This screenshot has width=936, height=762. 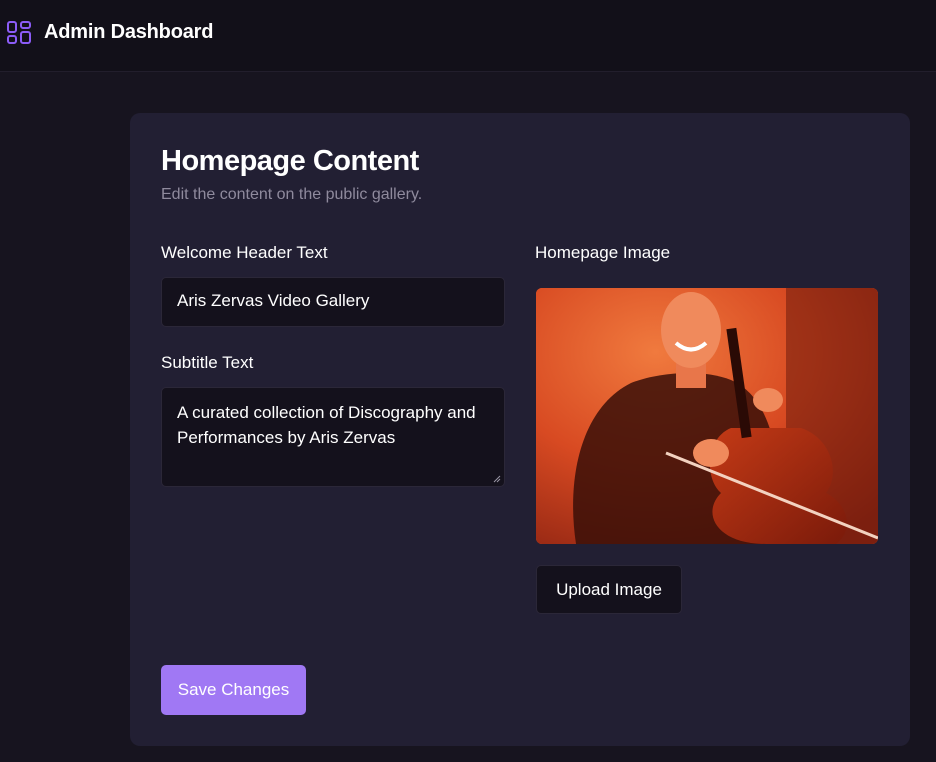 I want to click on homepage-image-label: Homepage Image, so click(x=603, y=252).